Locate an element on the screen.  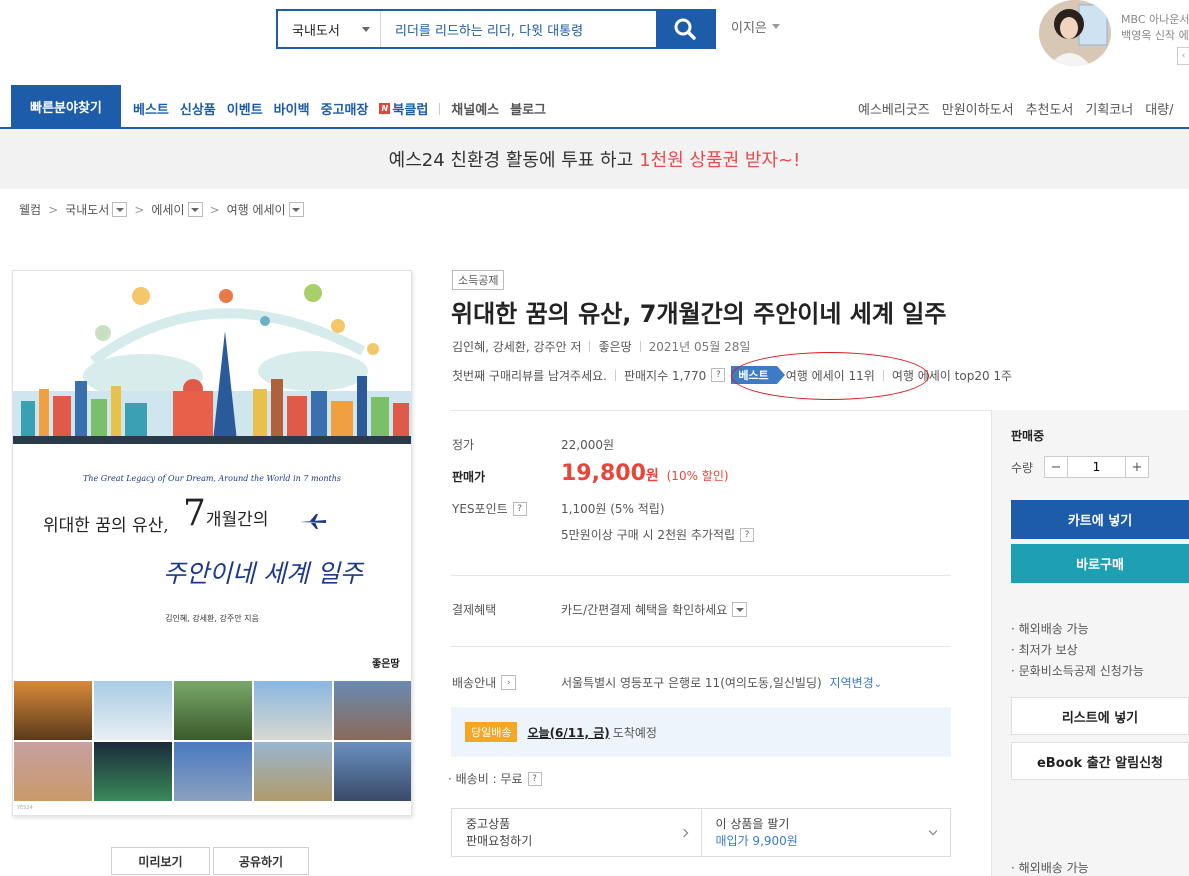
sell-this-item: 이 상품을 팔기 매입가 9,900원 is located at coordinates (825, 832).